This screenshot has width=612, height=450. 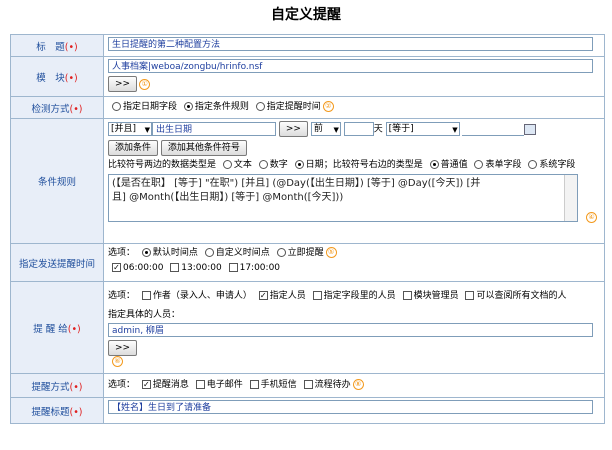 I want to click on remind-title-label-text: 提醒标题, so click(x=50, y=412).